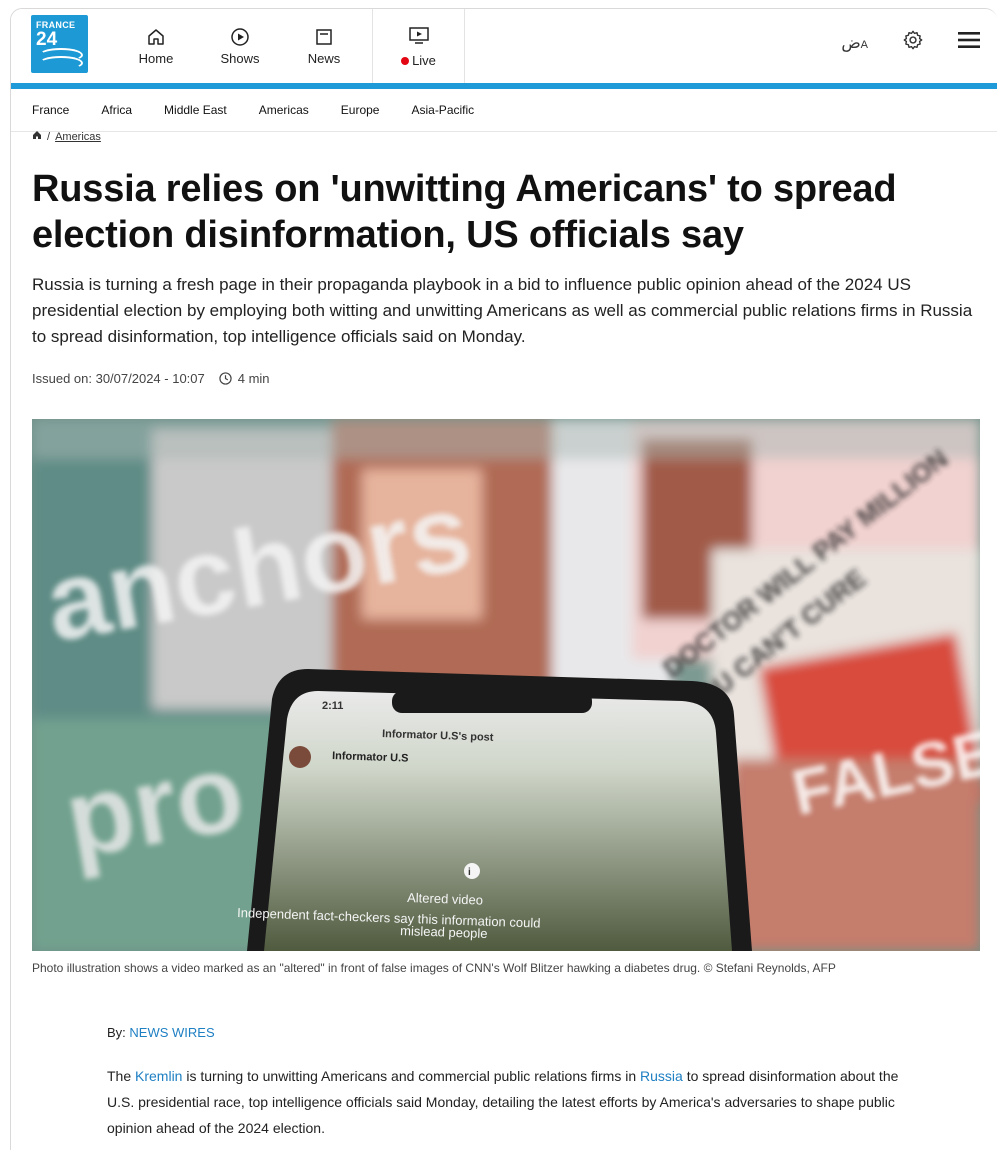 The height and width of the screenshot is (1150, 997). What do you see at coordinates (61, 63) in the screenshot?
I see `logo-wave` at bounding box center [61, 63].